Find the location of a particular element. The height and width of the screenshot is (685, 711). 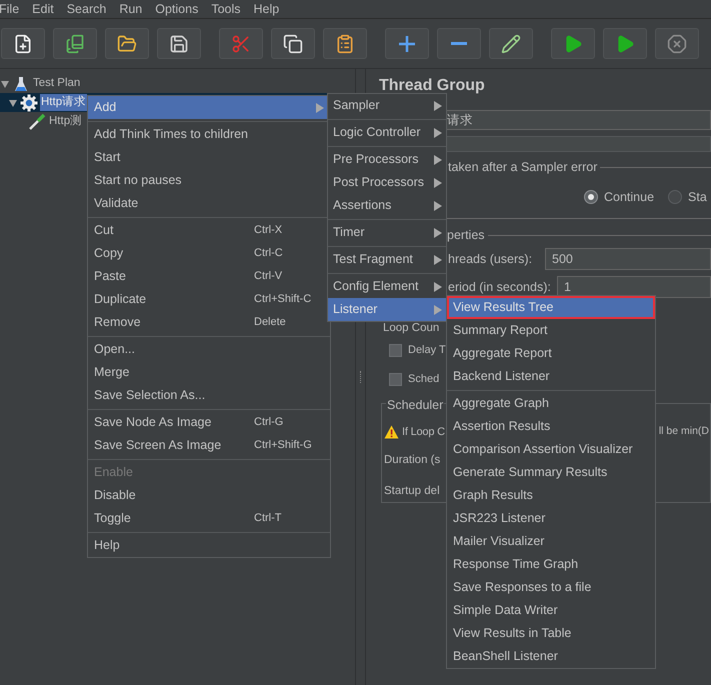

field-label: Duration (s is located at coordinates (412, 459).